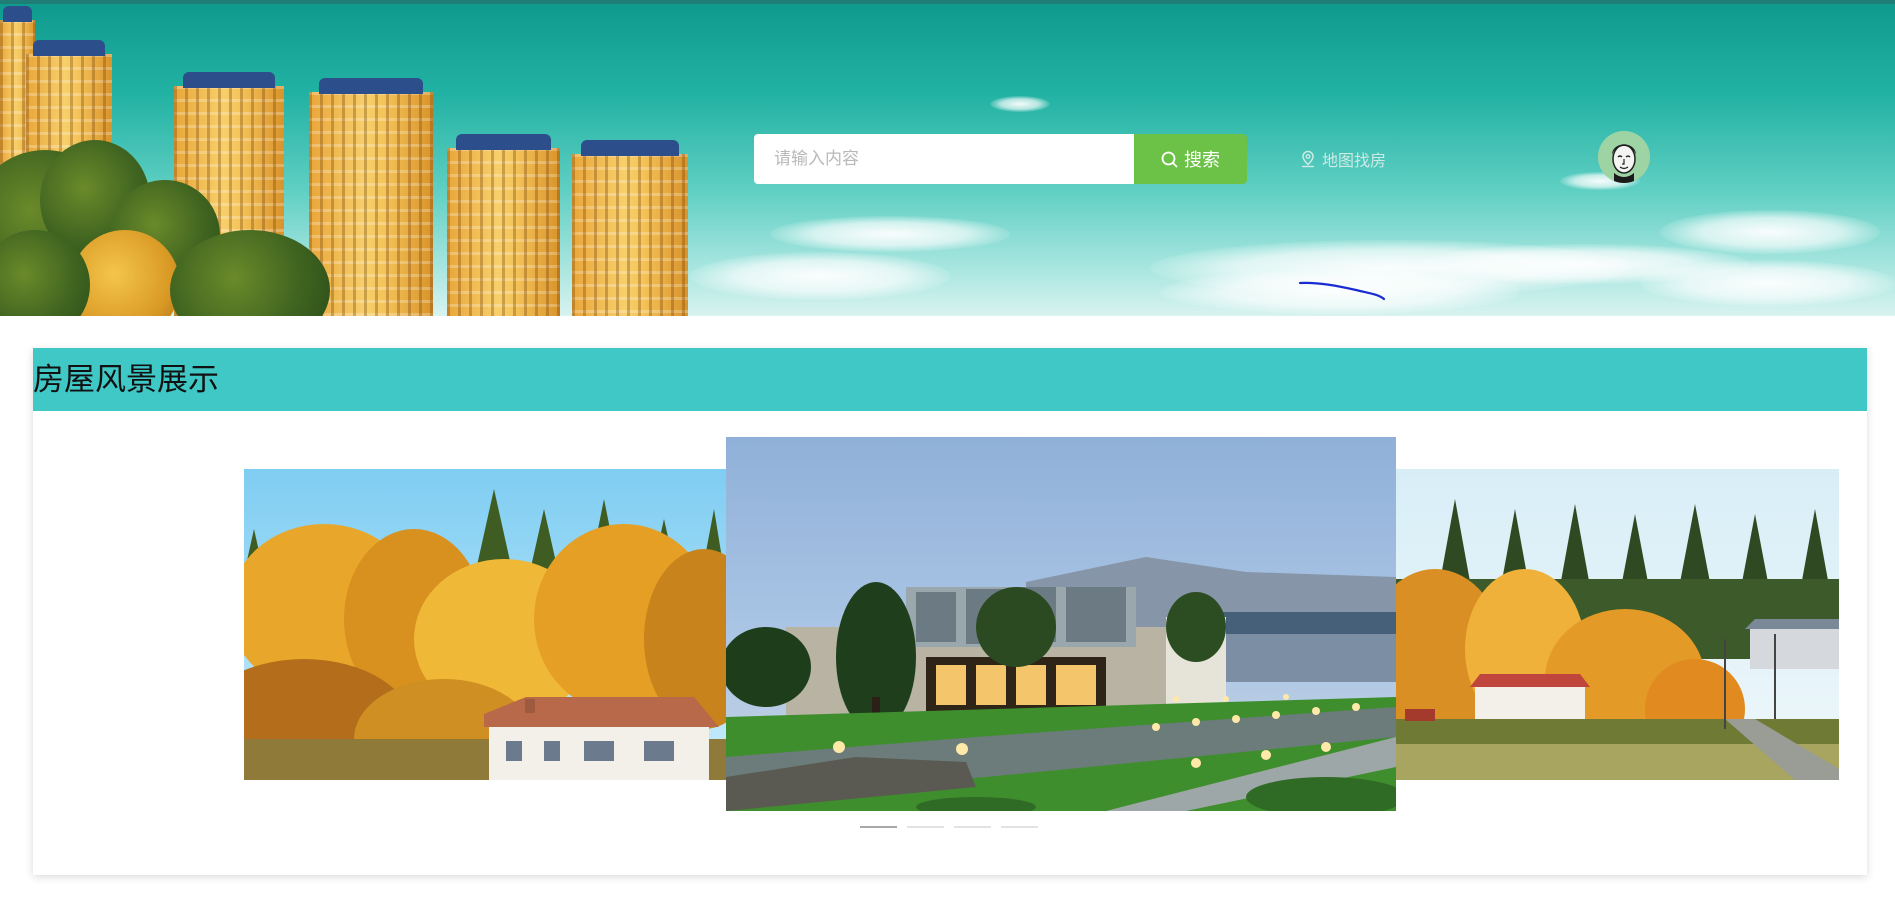 The height and width of the screenshot is (897, 1895). I want to click on search-icon, so click(1169, 159).